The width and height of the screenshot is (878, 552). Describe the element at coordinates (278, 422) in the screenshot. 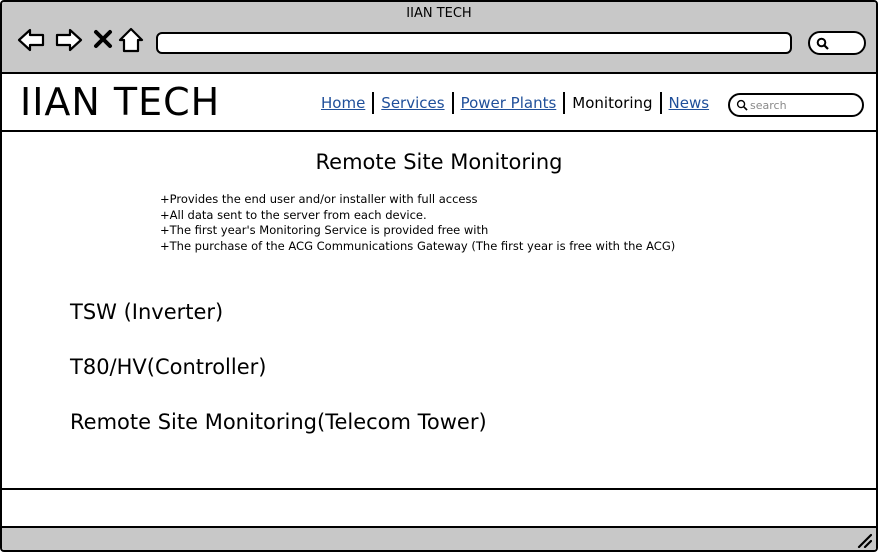

I see `section-telecom-tower: Remote Site Monitoring(Telecom Tower)` at that location.